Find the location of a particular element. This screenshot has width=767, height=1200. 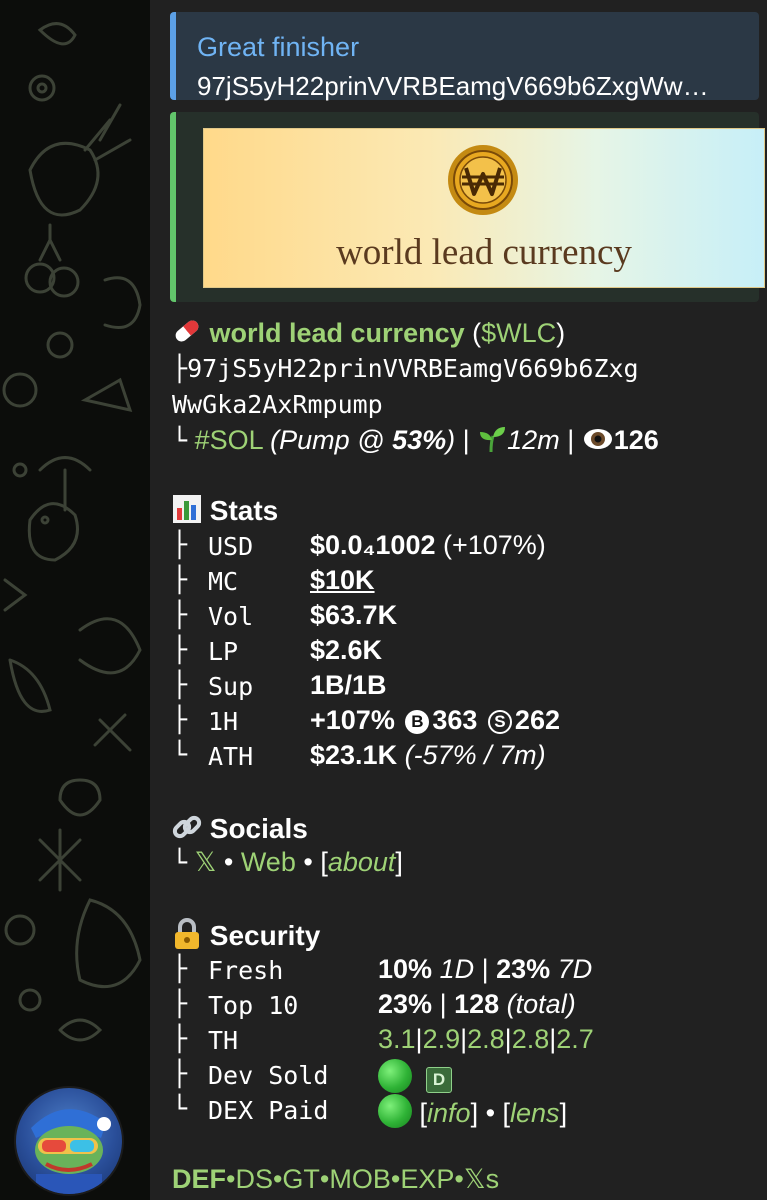

stat-label: MC is located at coordinates (223, 581).